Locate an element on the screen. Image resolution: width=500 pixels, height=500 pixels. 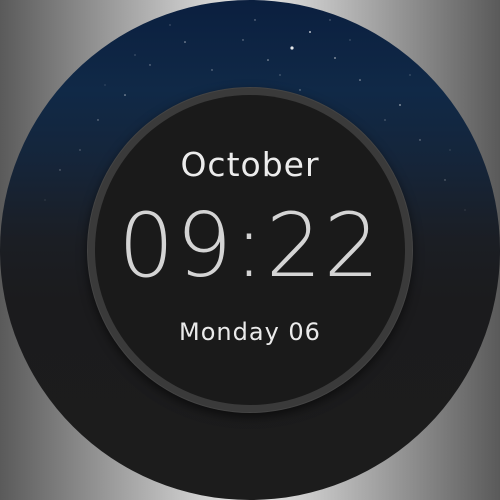
month-label: October is located at coordinates (250, 164).